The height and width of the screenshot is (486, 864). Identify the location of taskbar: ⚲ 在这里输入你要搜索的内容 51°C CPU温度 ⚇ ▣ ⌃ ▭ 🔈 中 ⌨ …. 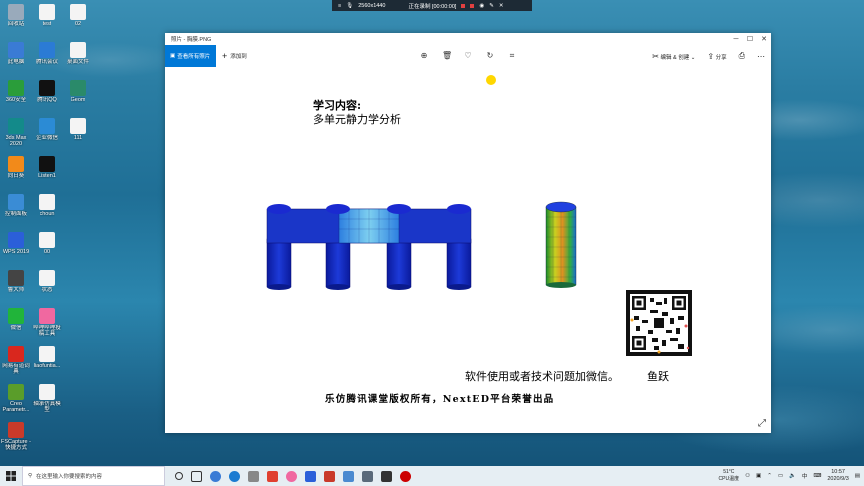
(432, 476).